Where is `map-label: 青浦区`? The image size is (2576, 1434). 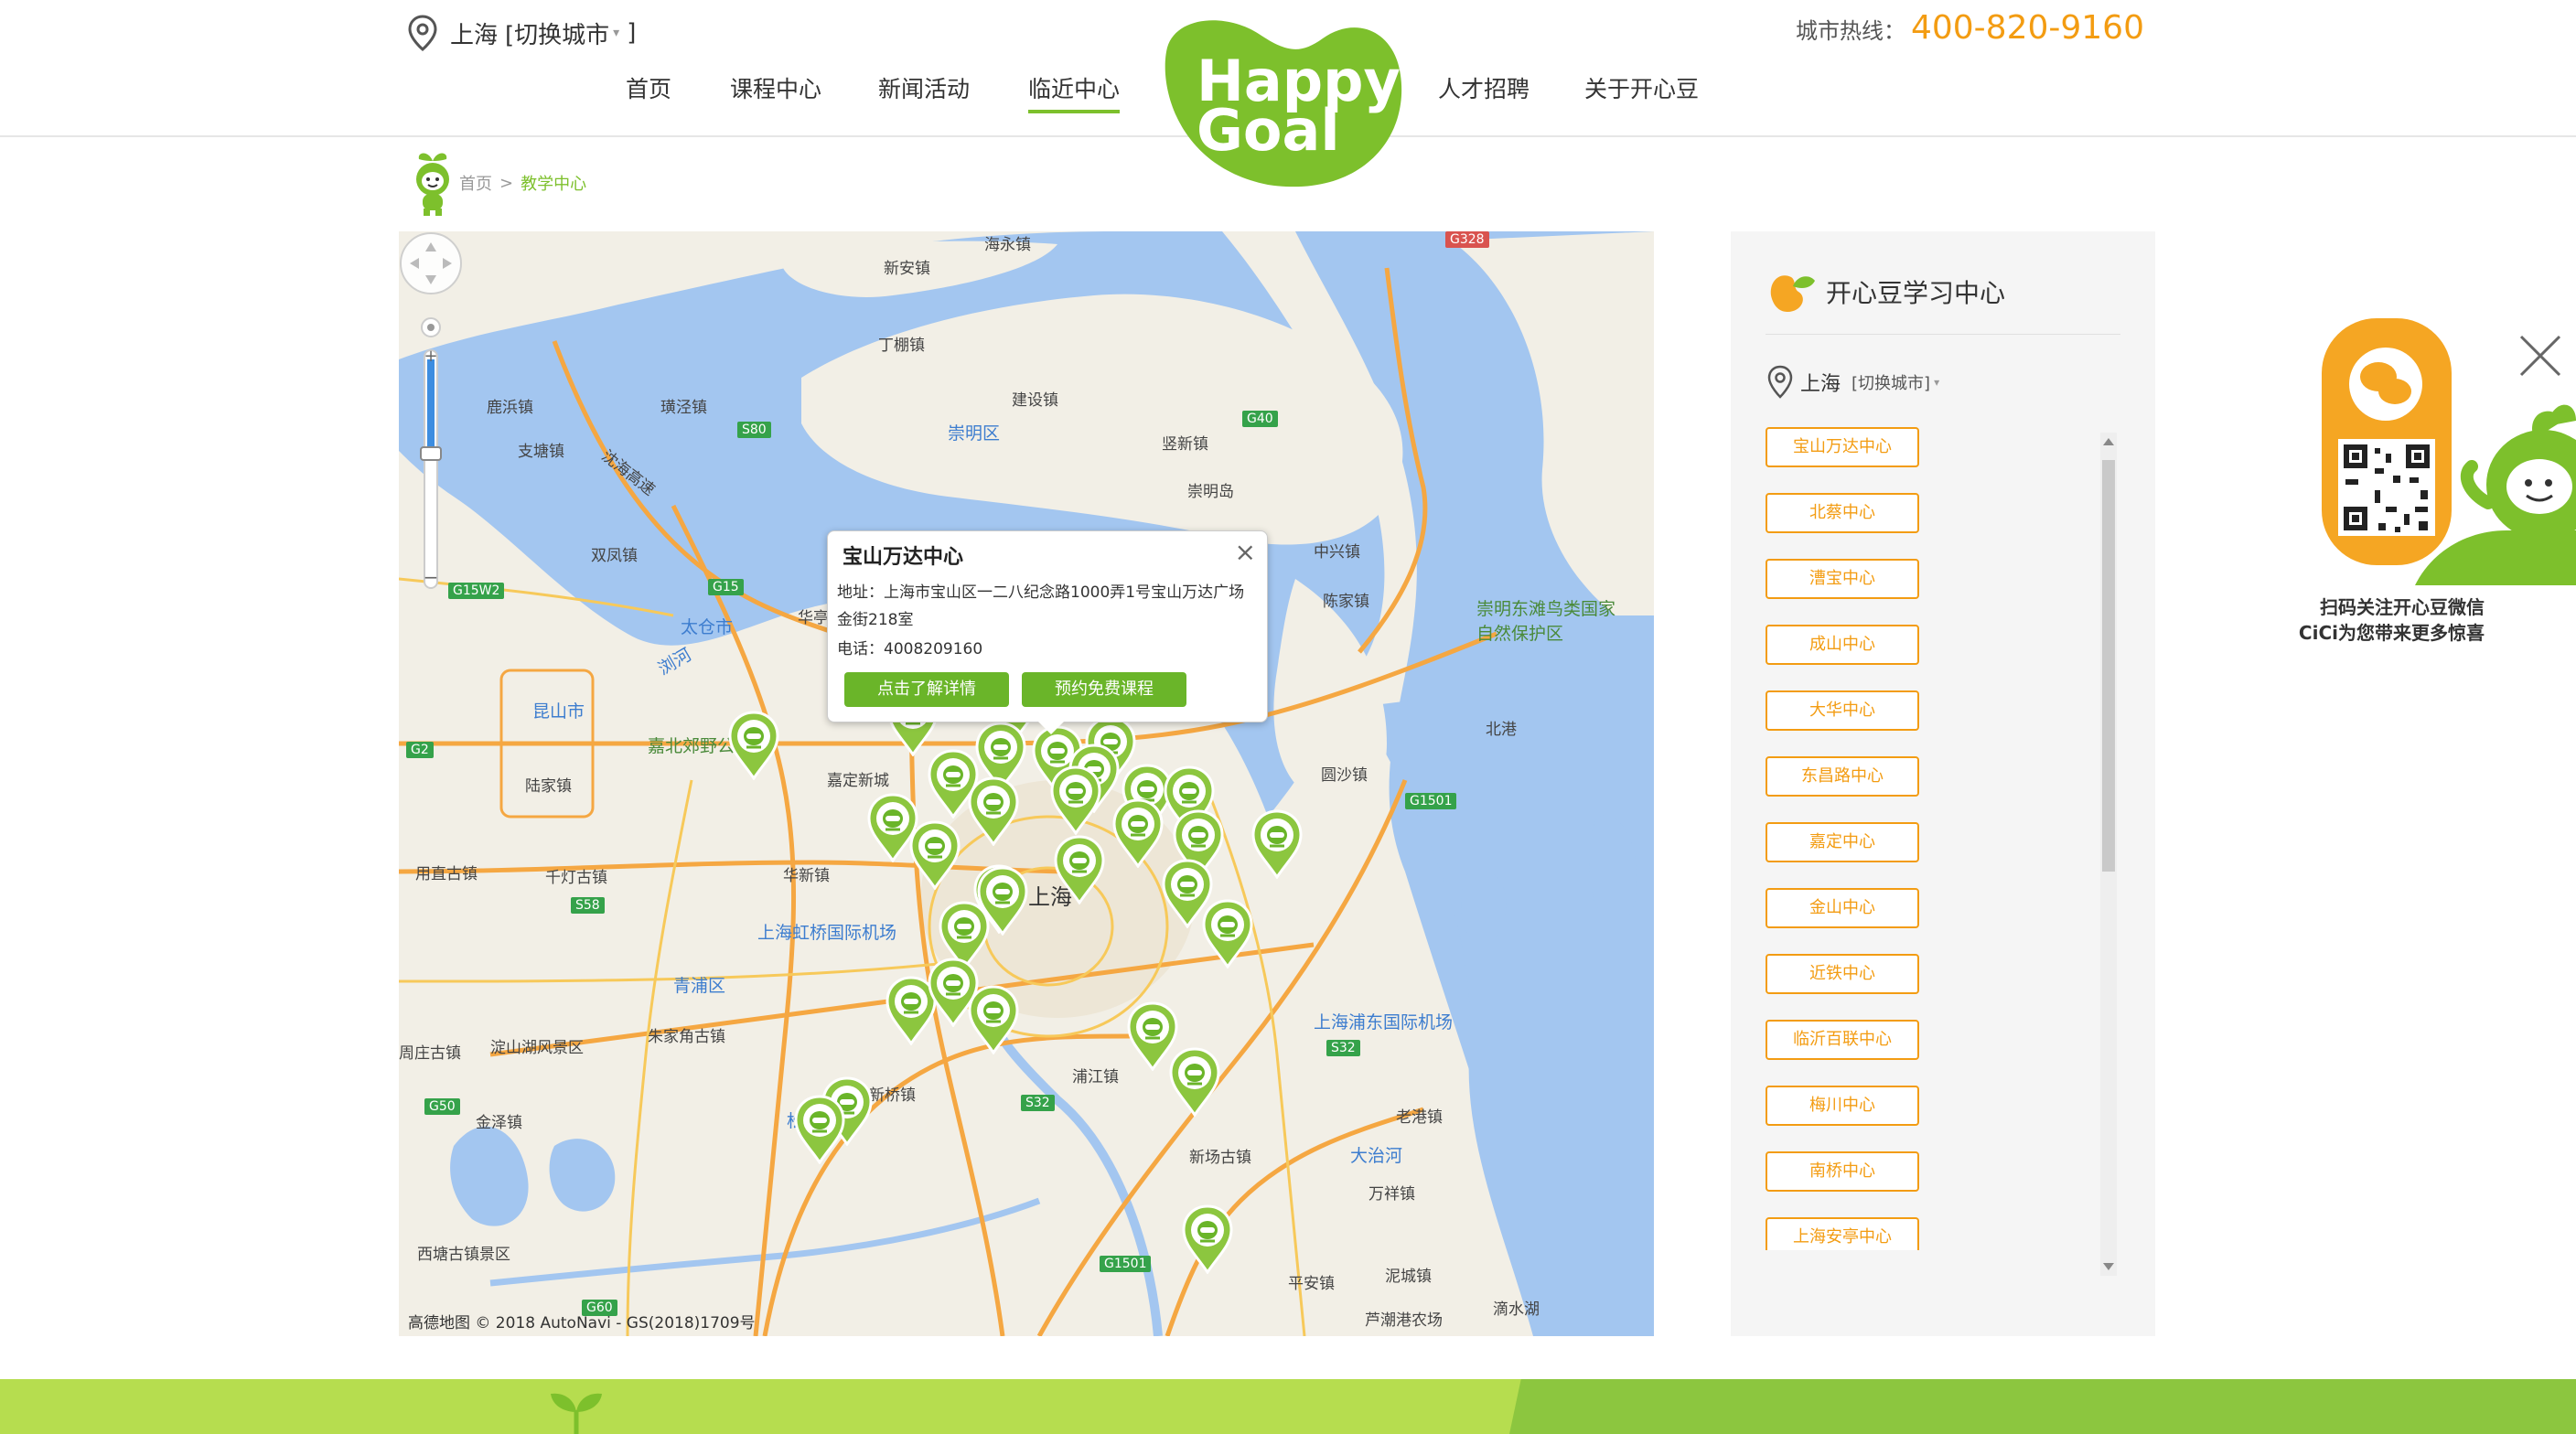 map-label: 青浦区 is located at coordinates (699, 986).